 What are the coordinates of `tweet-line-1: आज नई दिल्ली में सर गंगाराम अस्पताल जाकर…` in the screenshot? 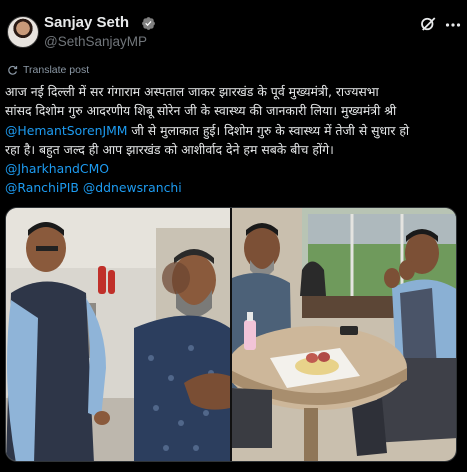 It's located at (192, 91).